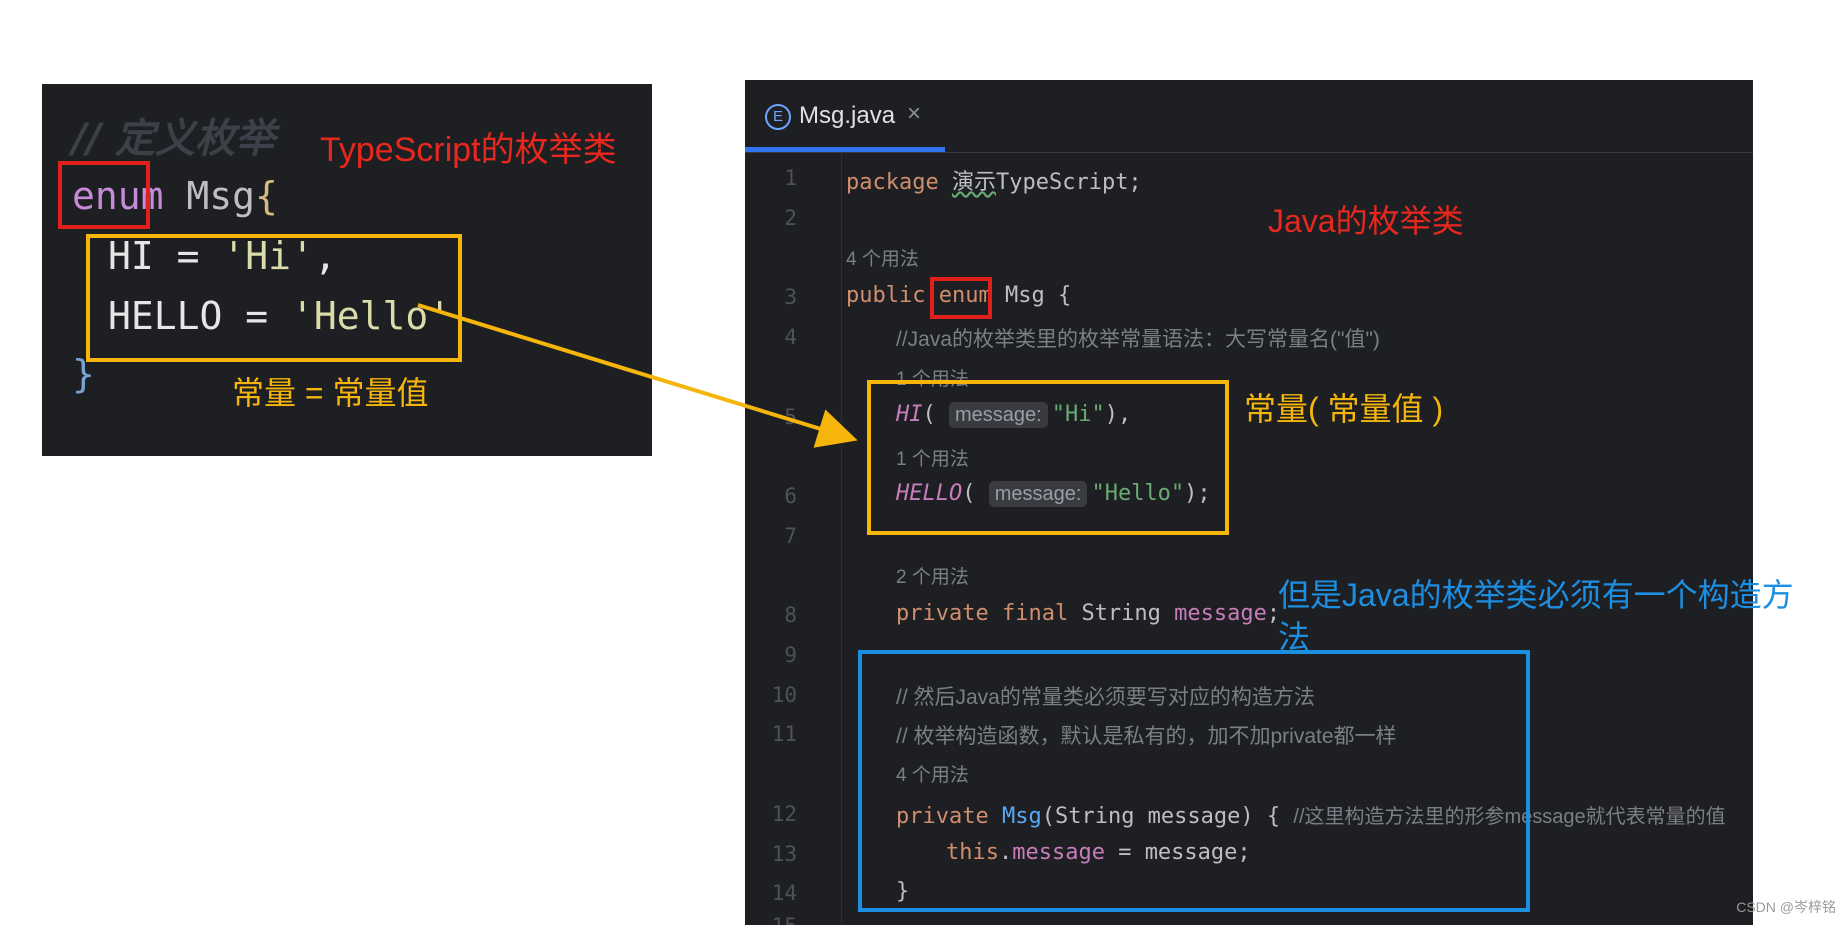  What do you see at coordinates (174, 139) in the screenshot?
I see `ts-comment: // 定义枚举` at bounding box center [174, 139].